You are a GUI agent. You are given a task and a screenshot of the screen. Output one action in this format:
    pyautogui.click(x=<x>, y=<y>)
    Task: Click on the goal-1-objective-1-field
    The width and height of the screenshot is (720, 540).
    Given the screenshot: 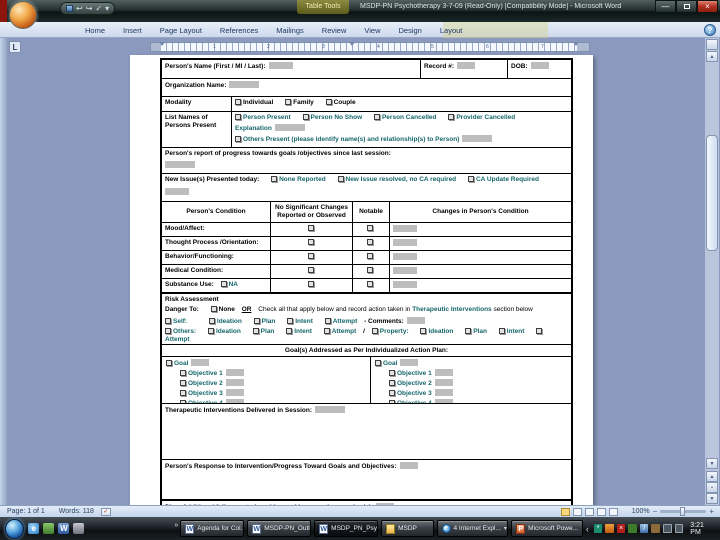 What is the action you would take?
    pyautogui.click(x=234, y=372)
    